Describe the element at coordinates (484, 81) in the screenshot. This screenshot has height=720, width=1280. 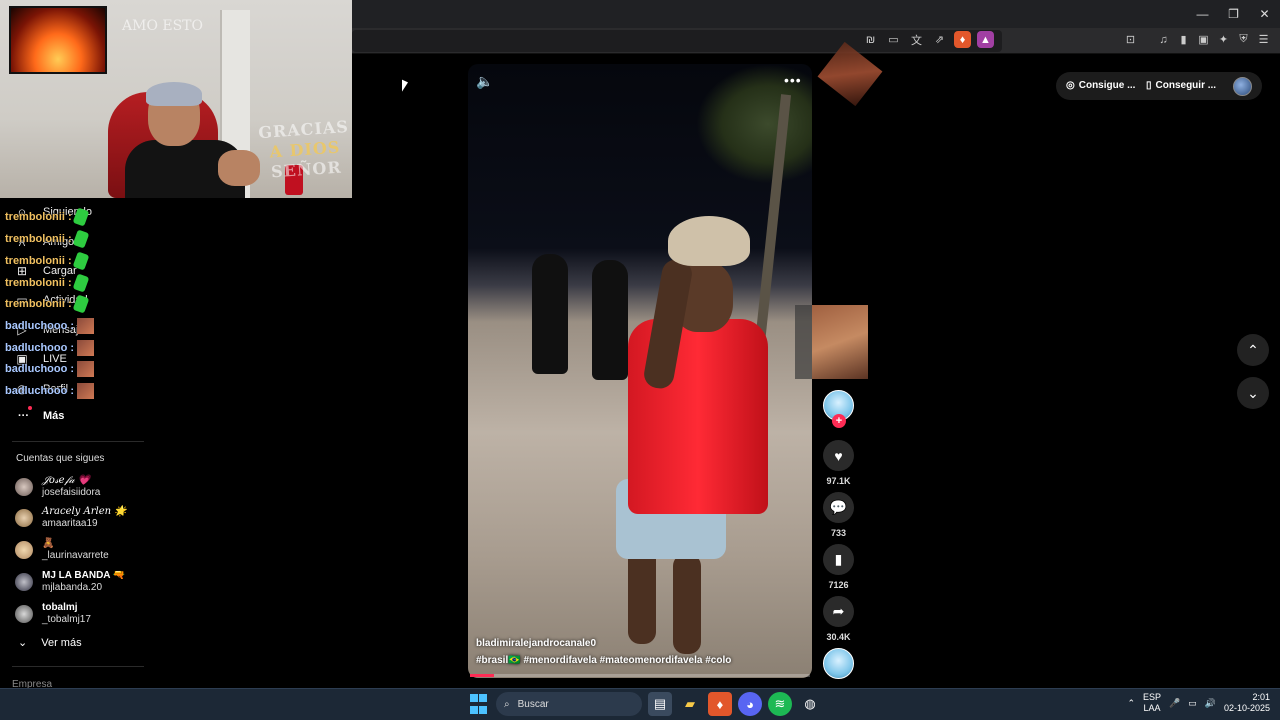
I see `volume-icon: 🔈` at that location.